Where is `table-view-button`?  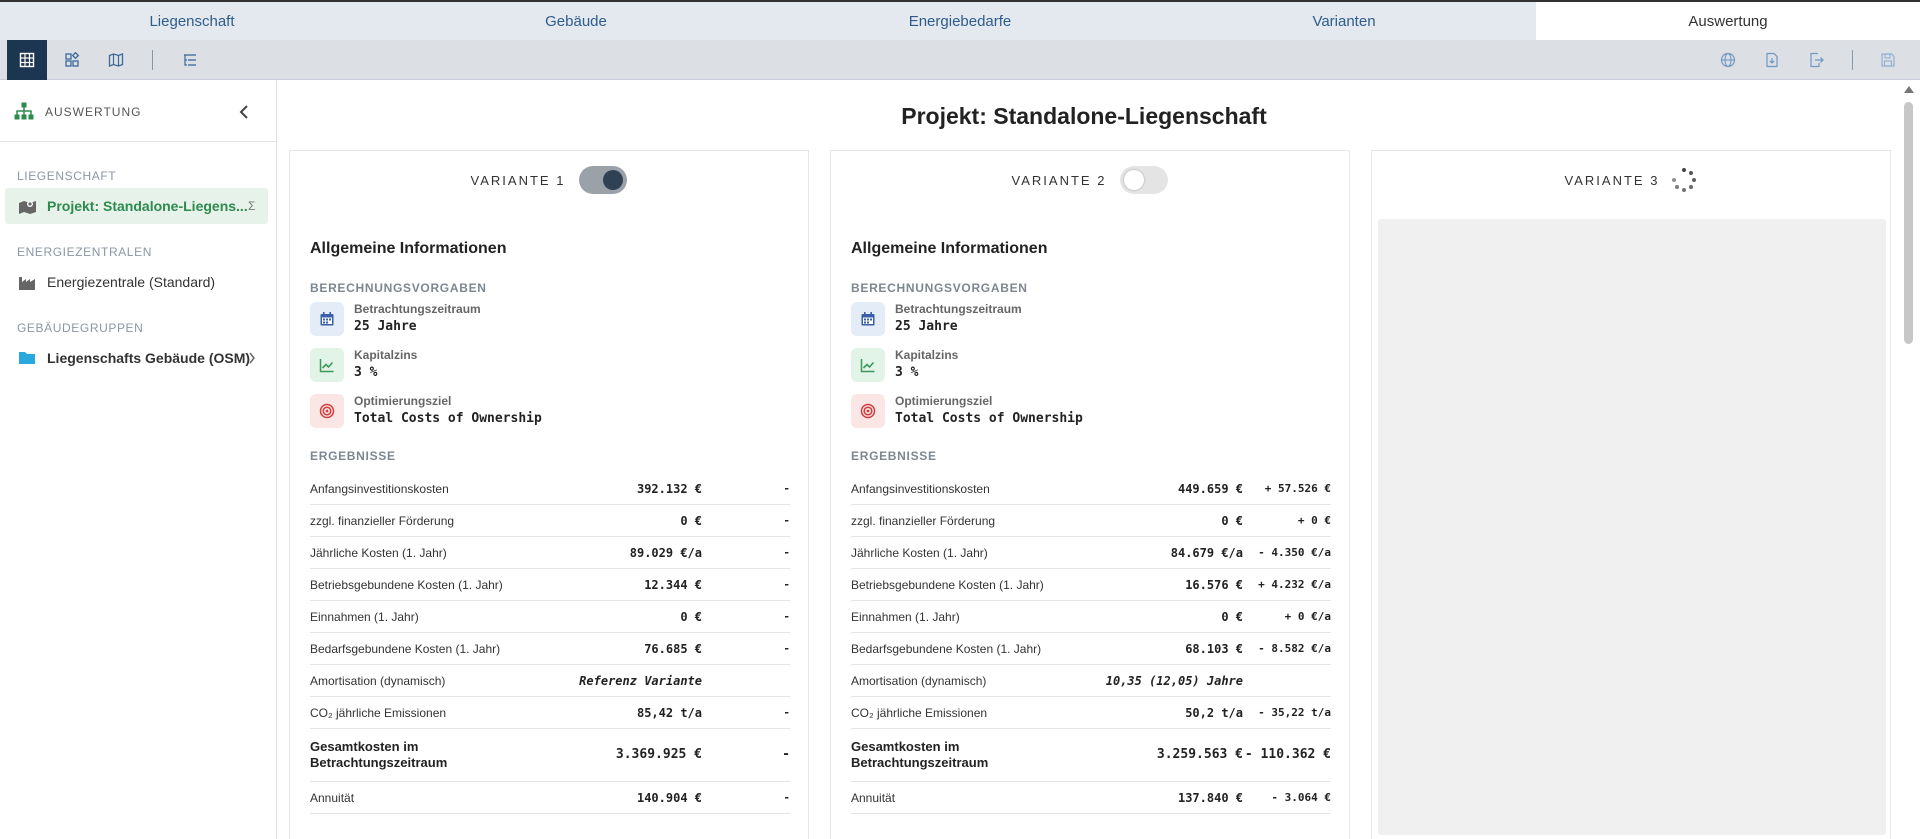 table-view-button is located at coordinates (27, 60).